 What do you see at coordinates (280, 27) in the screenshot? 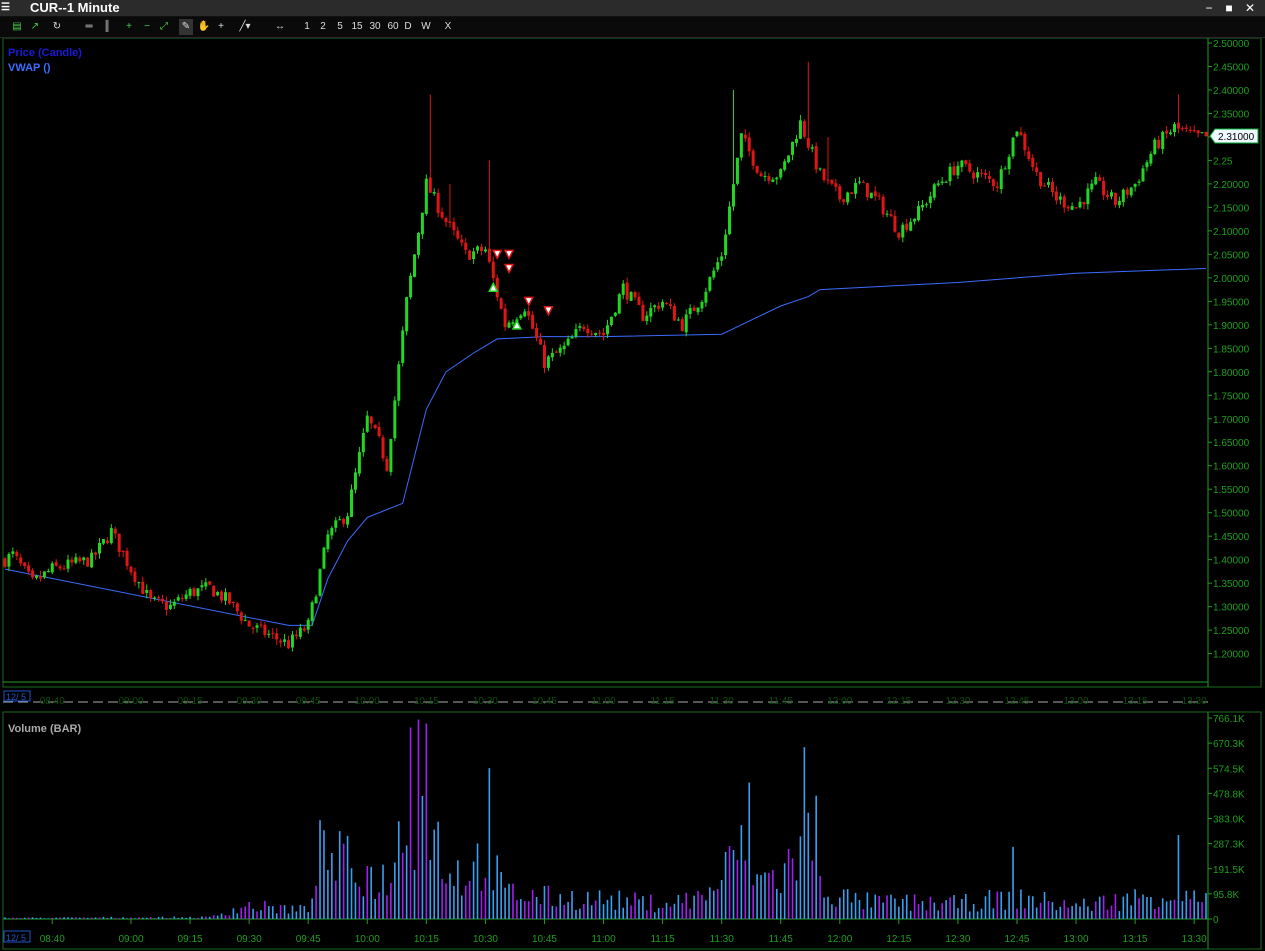
I see `scroll-arrows-icon: ↔` at bounding box center [280, 27].